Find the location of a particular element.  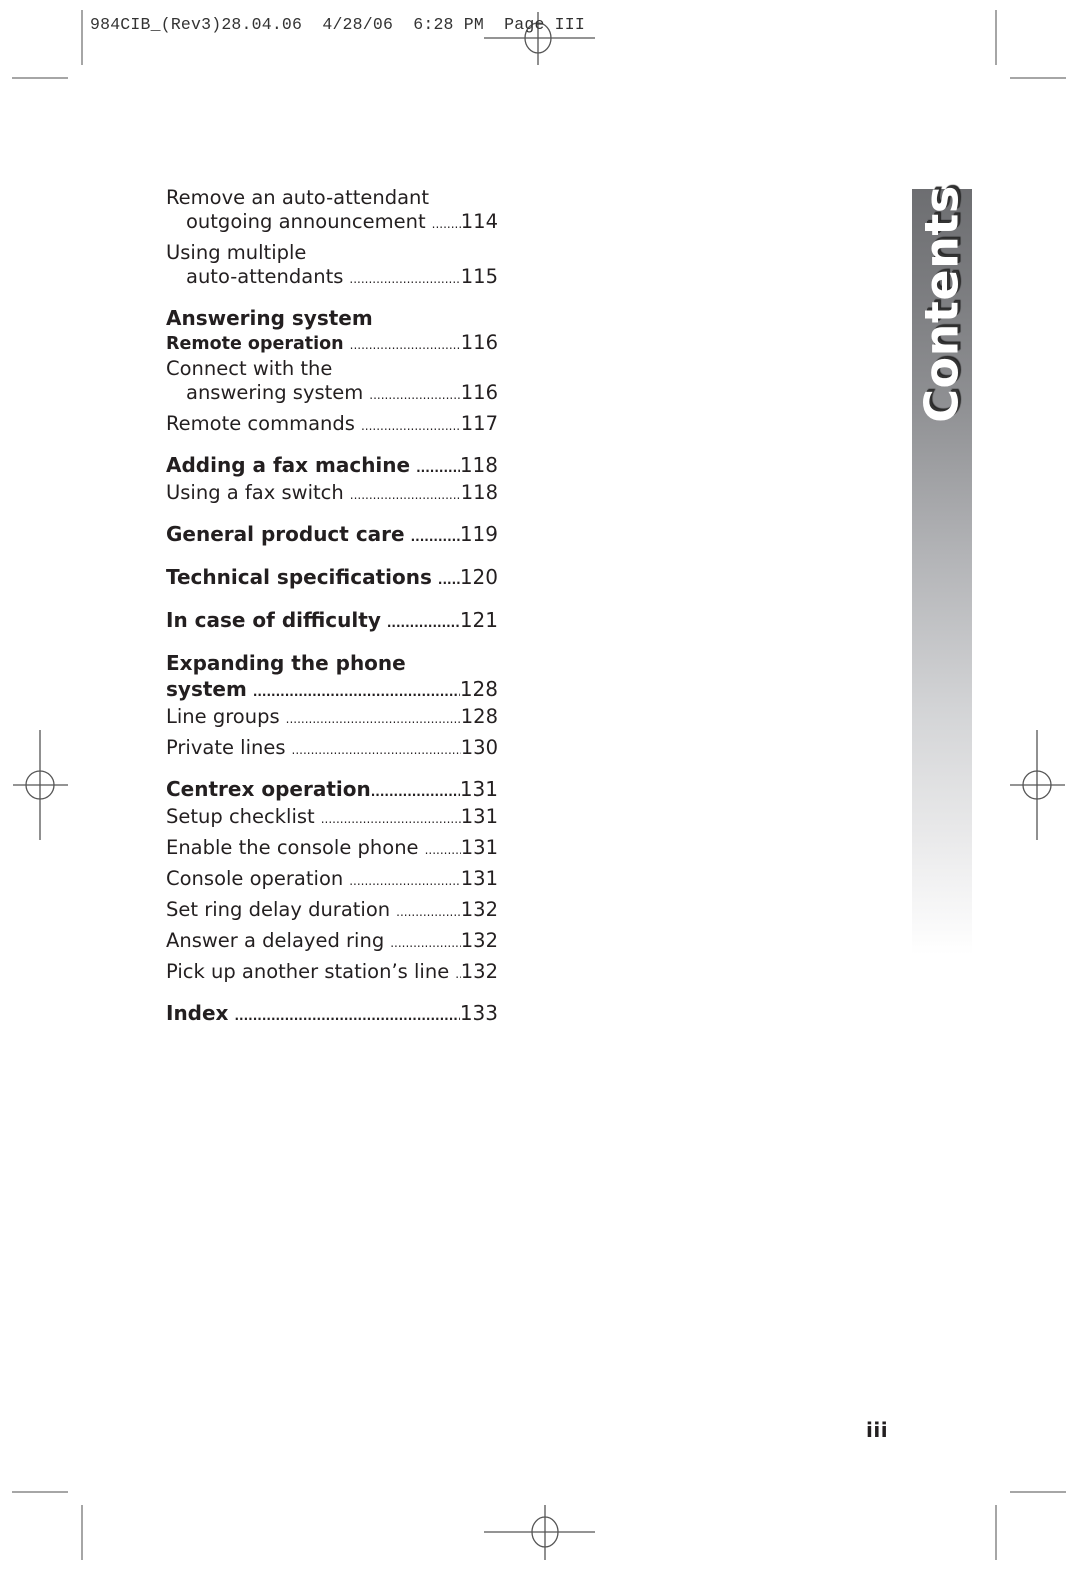

toc-entry: In case of difficulty 121 is located at coordinates (332, 621).